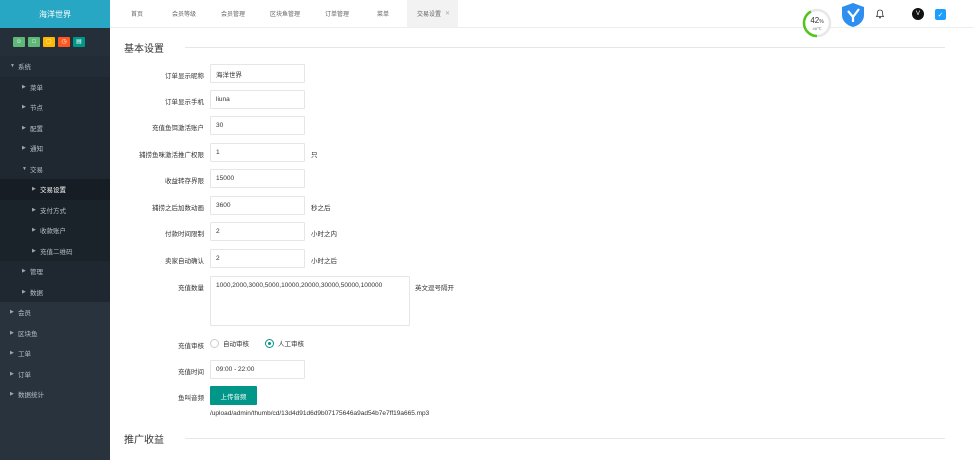 Image resolution: width=974 pixels, height=460 pixels. What do you see at coordinates (19, 42) in the screenshot?
I see `user-icon: ☺` at bounding box center [19, 42].